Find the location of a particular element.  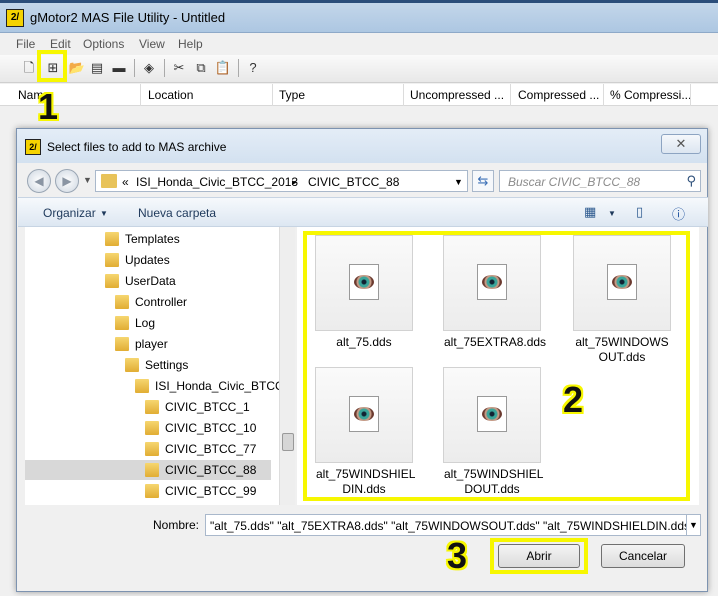

app-logo-icon: 2/ is located at coordinates (15, 18).